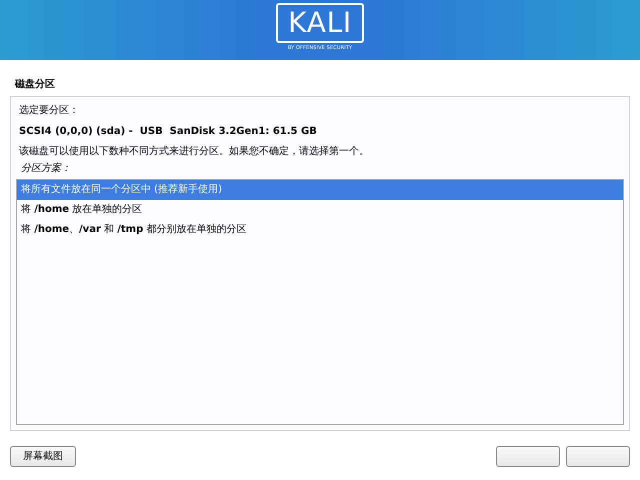 This screenshot has height=480, width=640. What do you see at coordinates (320, 23) in the screenshot?
I see `logo-text: KALI` at bounding box center [320, 23].